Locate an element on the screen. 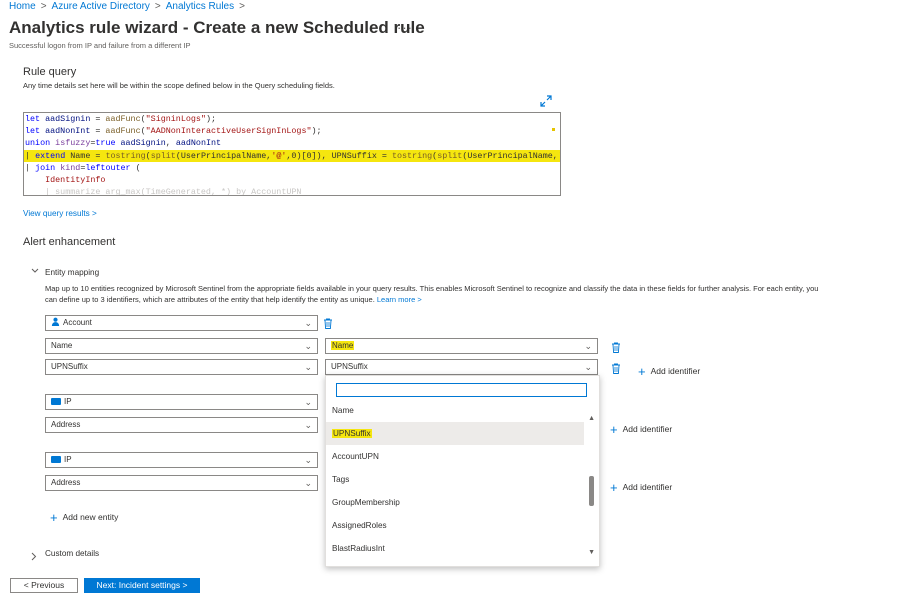 This screenshot has width=911, height=601. more-options-icon: ··· is located at coordinates (405, 27).